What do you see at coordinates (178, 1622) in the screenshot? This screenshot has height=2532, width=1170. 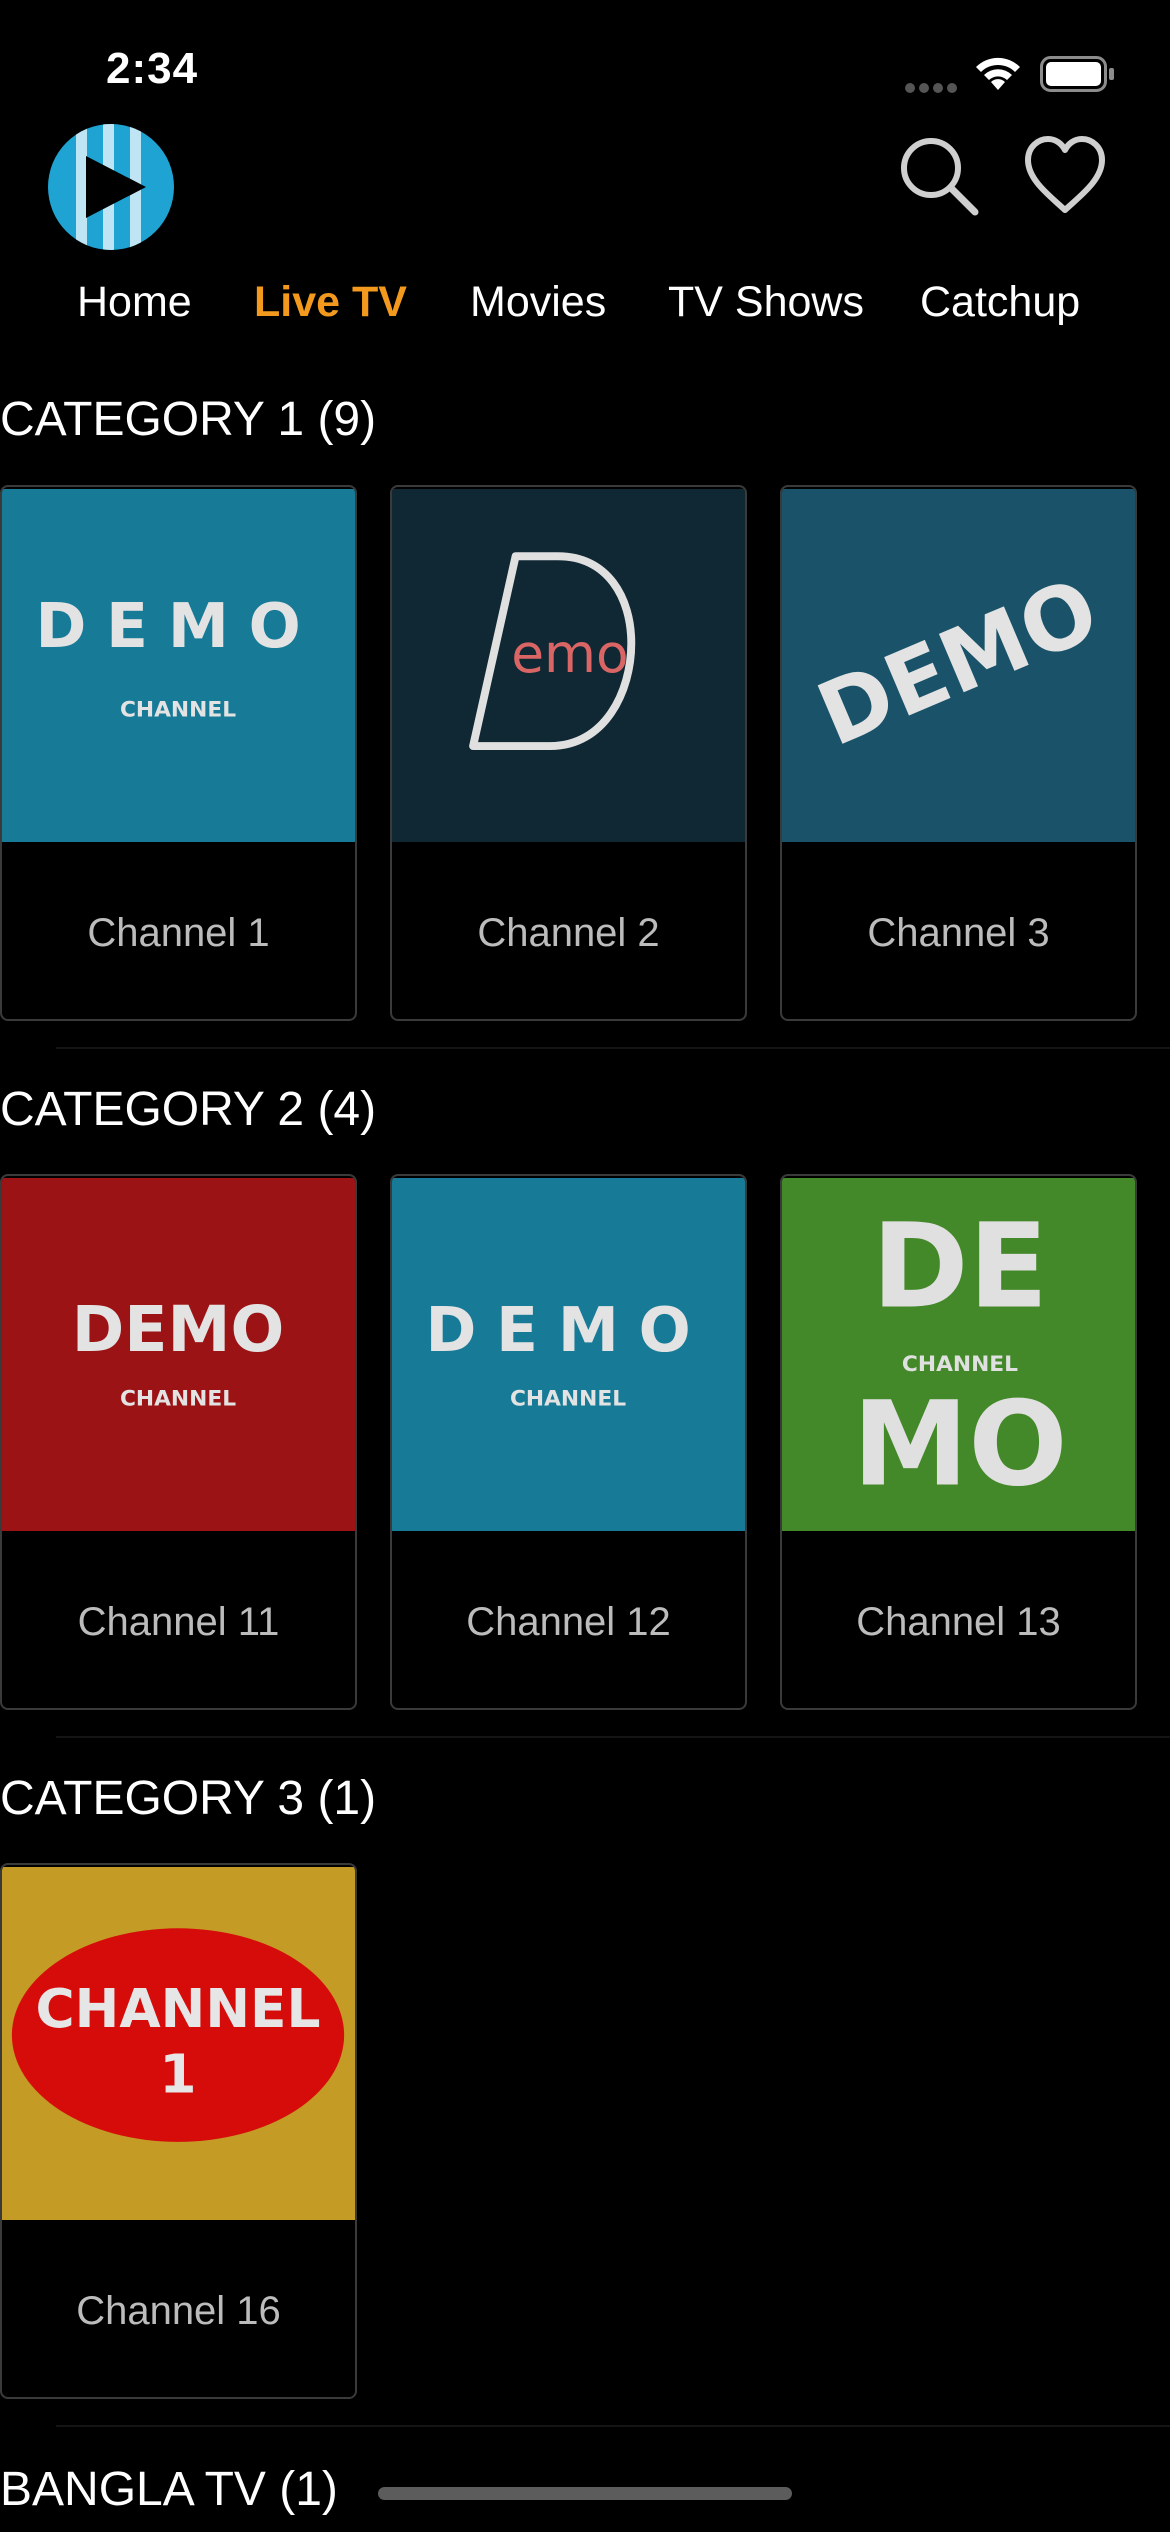 I see `channel-name: Channel 11` at bounding box center [178, 1622].